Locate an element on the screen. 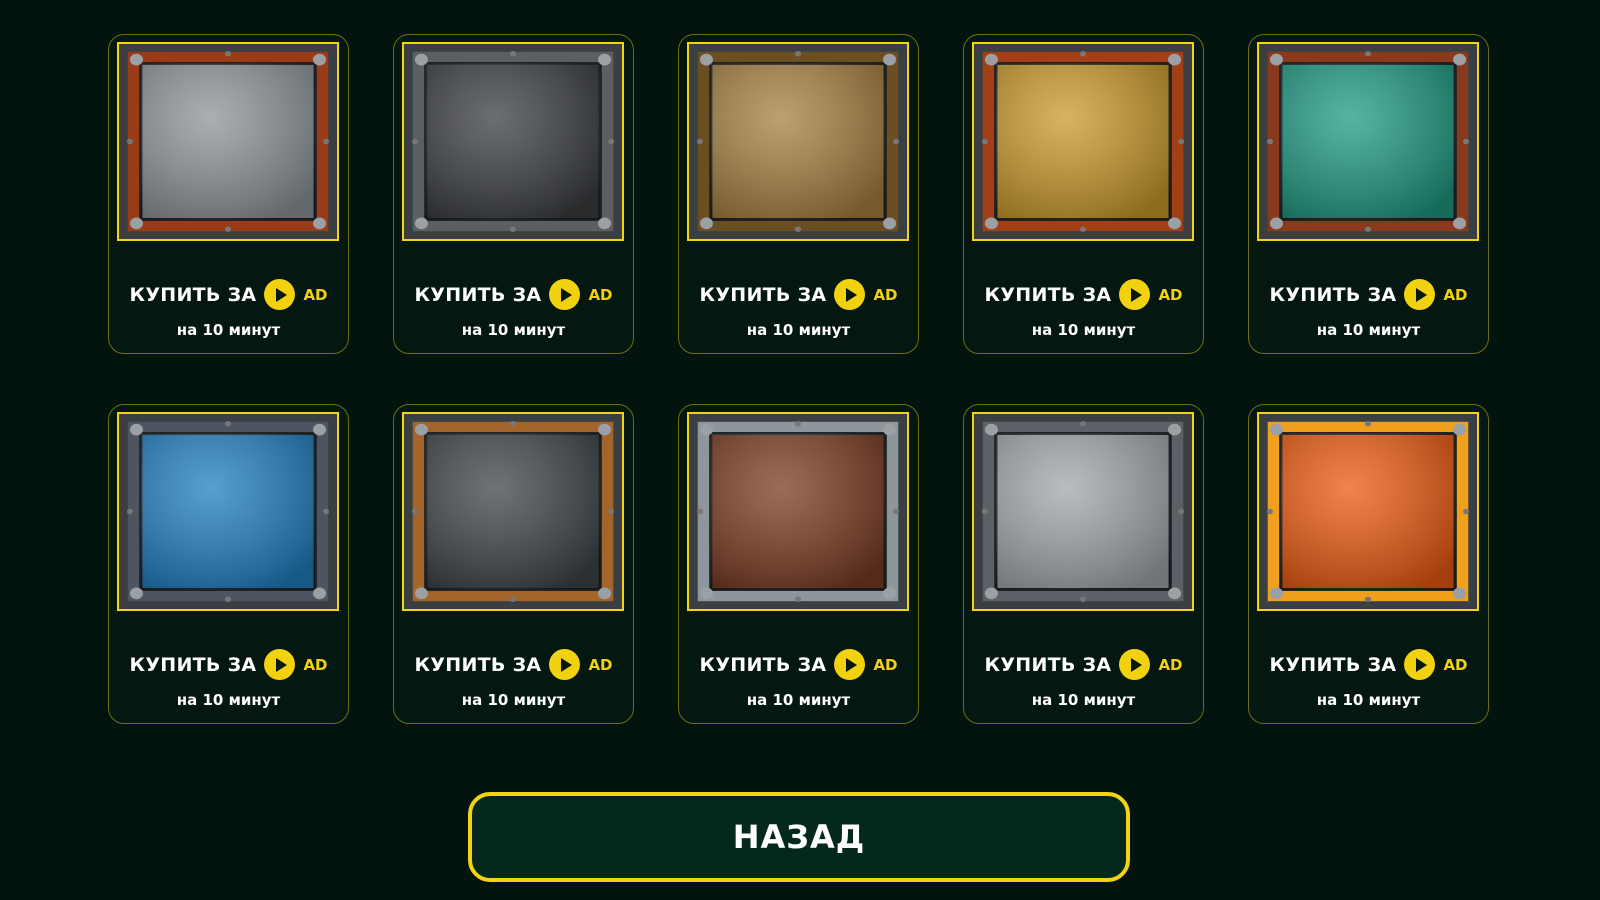  skin-card-crossed-swords-plate: КУПИТЬ ЗА AD на 10 минут is located at coordinates (513, 564).